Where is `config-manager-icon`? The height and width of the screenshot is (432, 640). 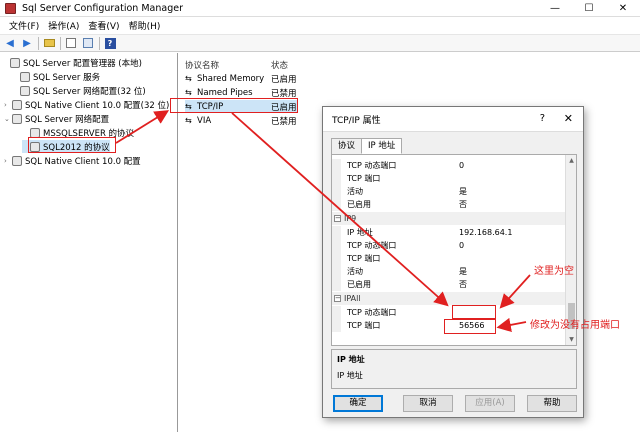
config-manager-icon is located at coordinates (15, 62).